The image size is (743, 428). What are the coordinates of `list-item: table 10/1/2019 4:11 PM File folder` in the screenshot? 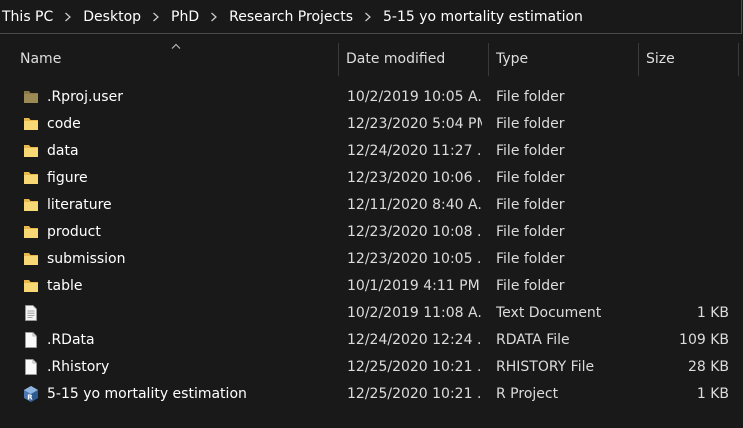 It's located at (371, 286).